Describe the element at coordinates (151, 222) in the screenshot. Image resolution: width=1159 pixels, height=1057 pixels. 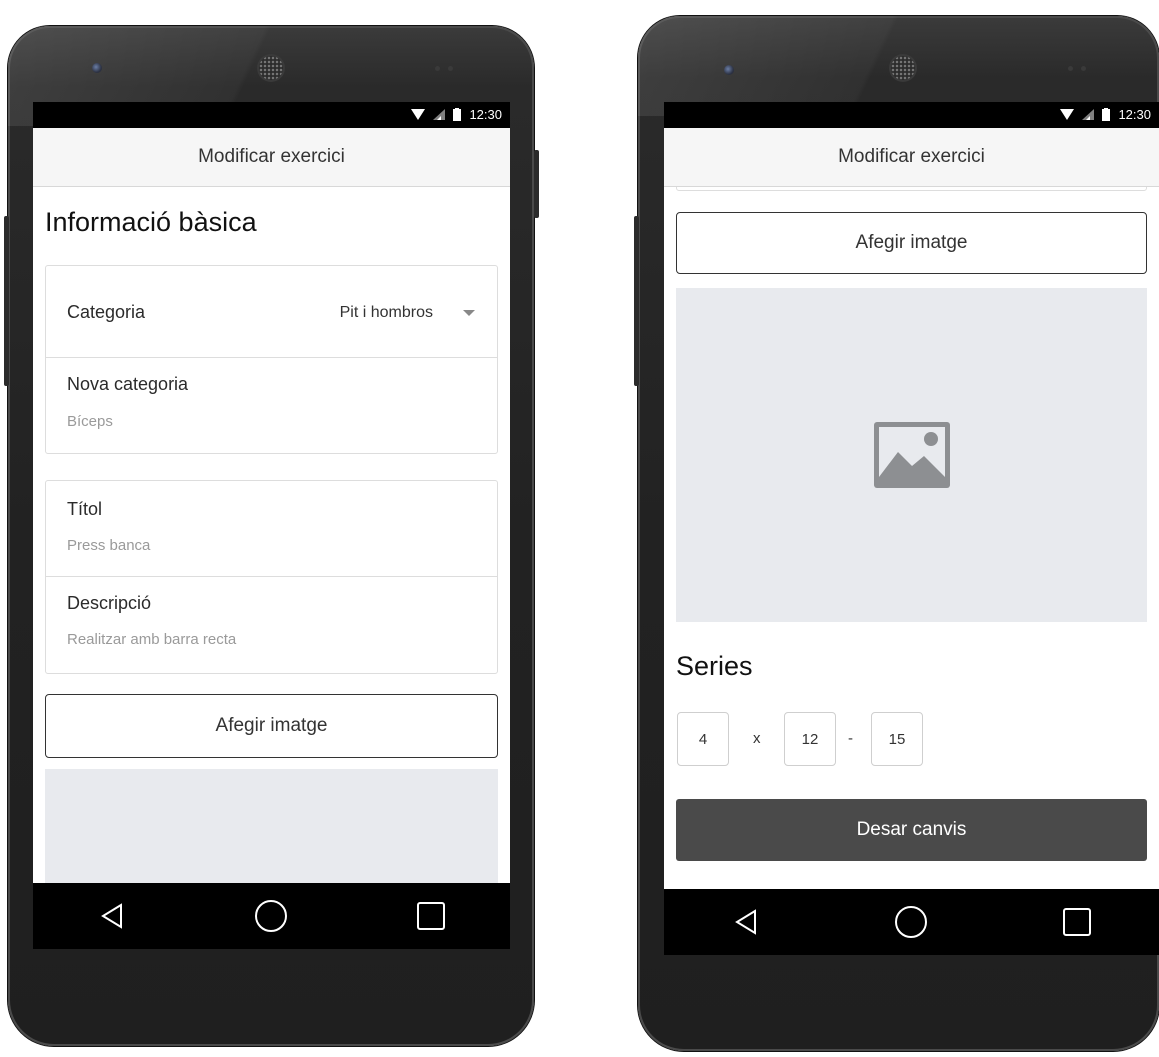
I see `section-title: Informació bàsica` at that location.